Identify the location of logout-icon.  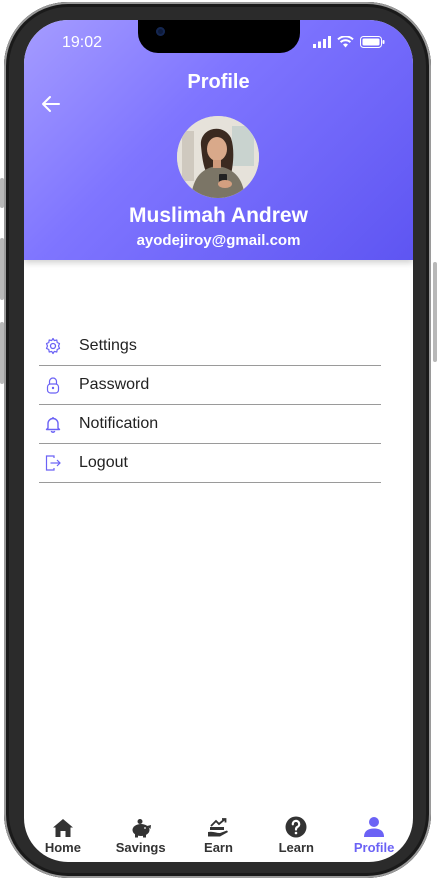
(53, 463).